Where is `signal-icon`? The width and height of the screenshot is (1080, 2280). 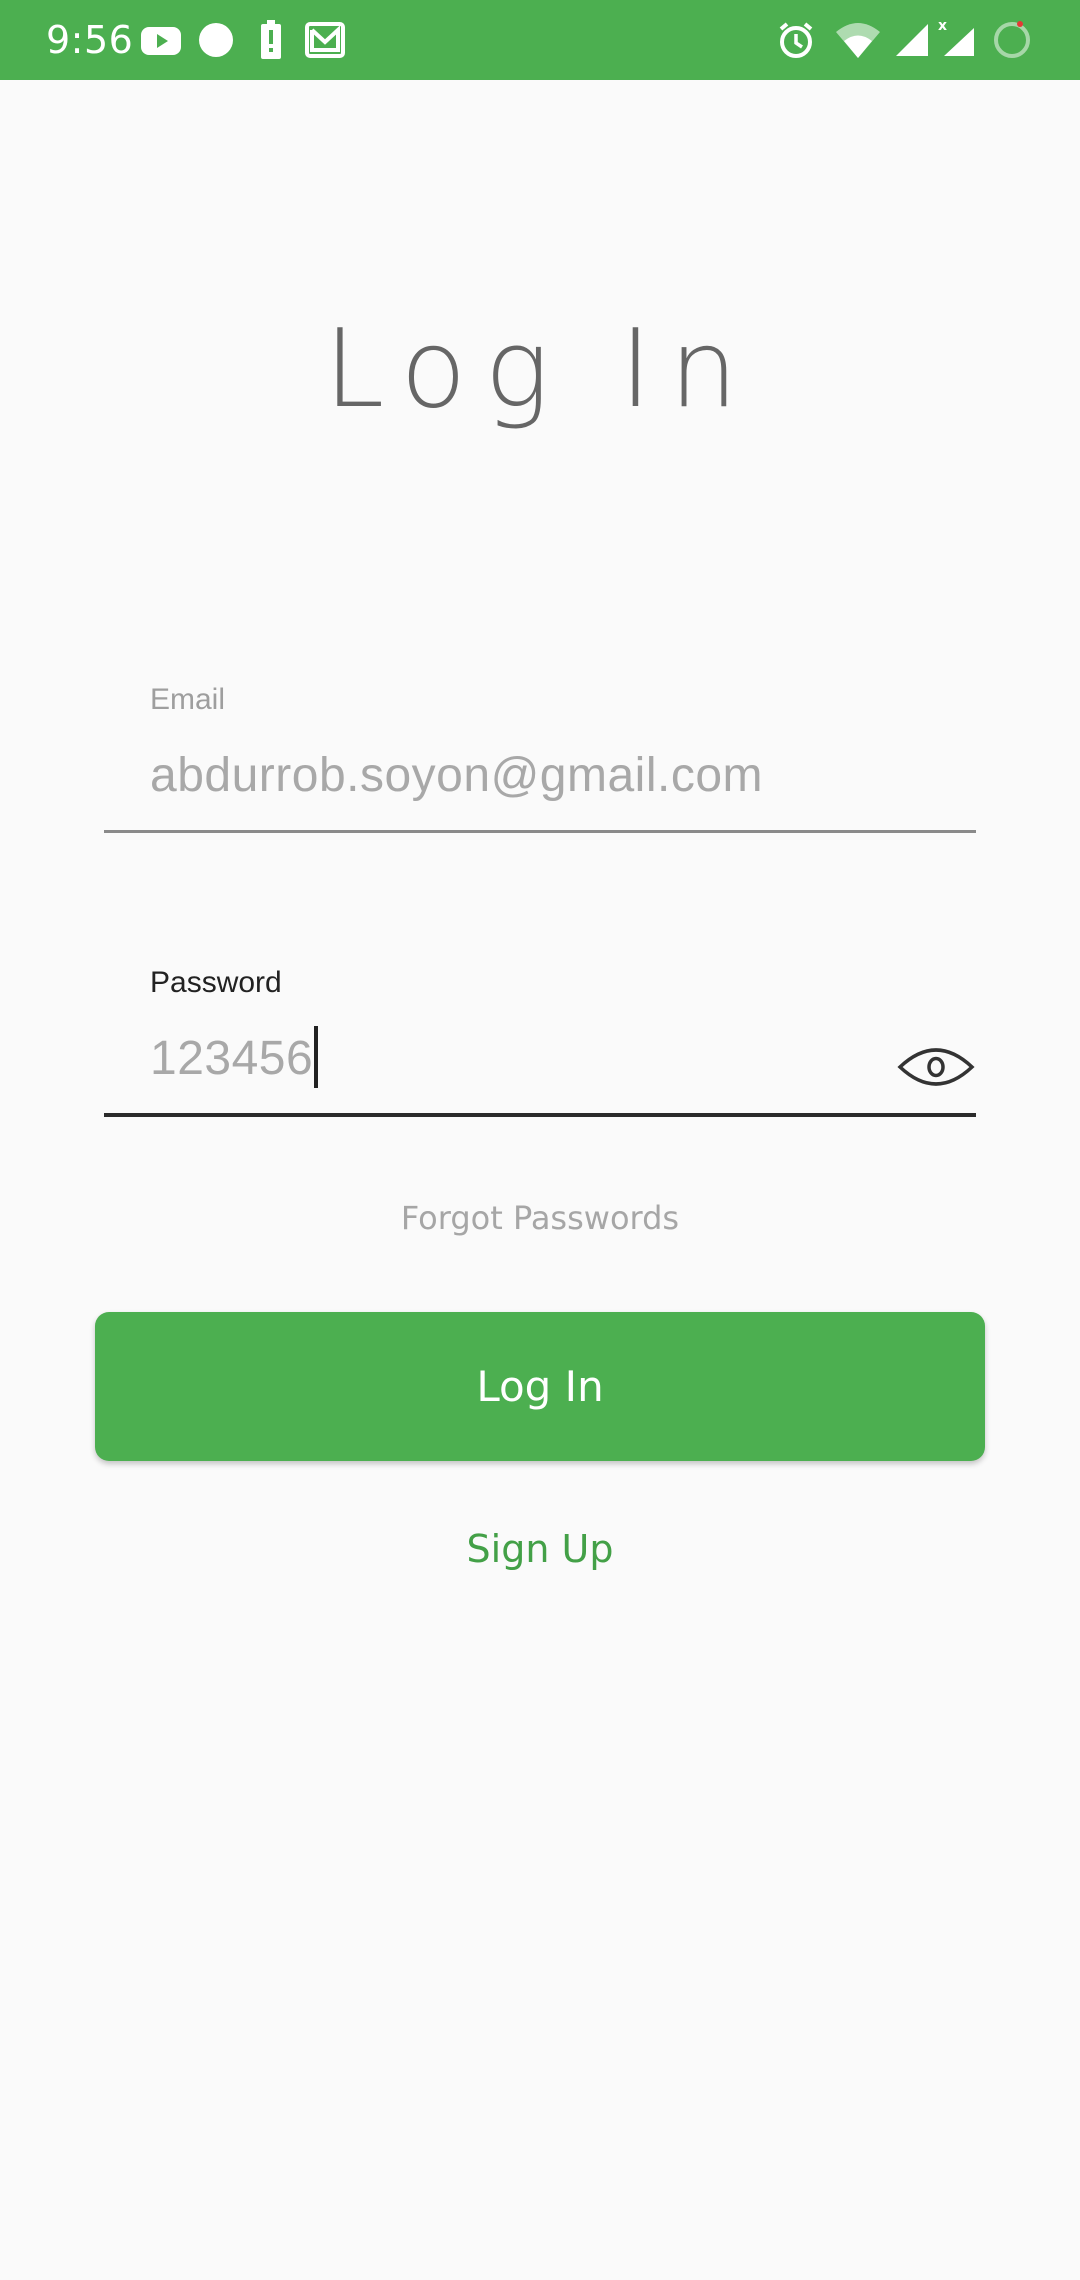
signal-icon is located at coordinates (912, 40).